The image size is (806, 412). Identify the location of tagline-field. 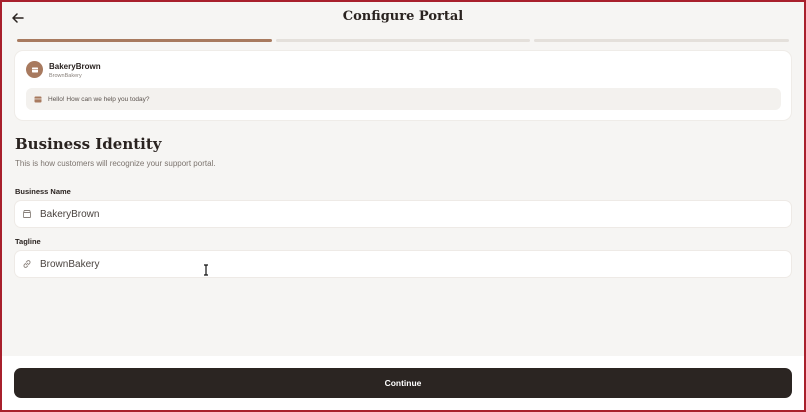
(403, 264).